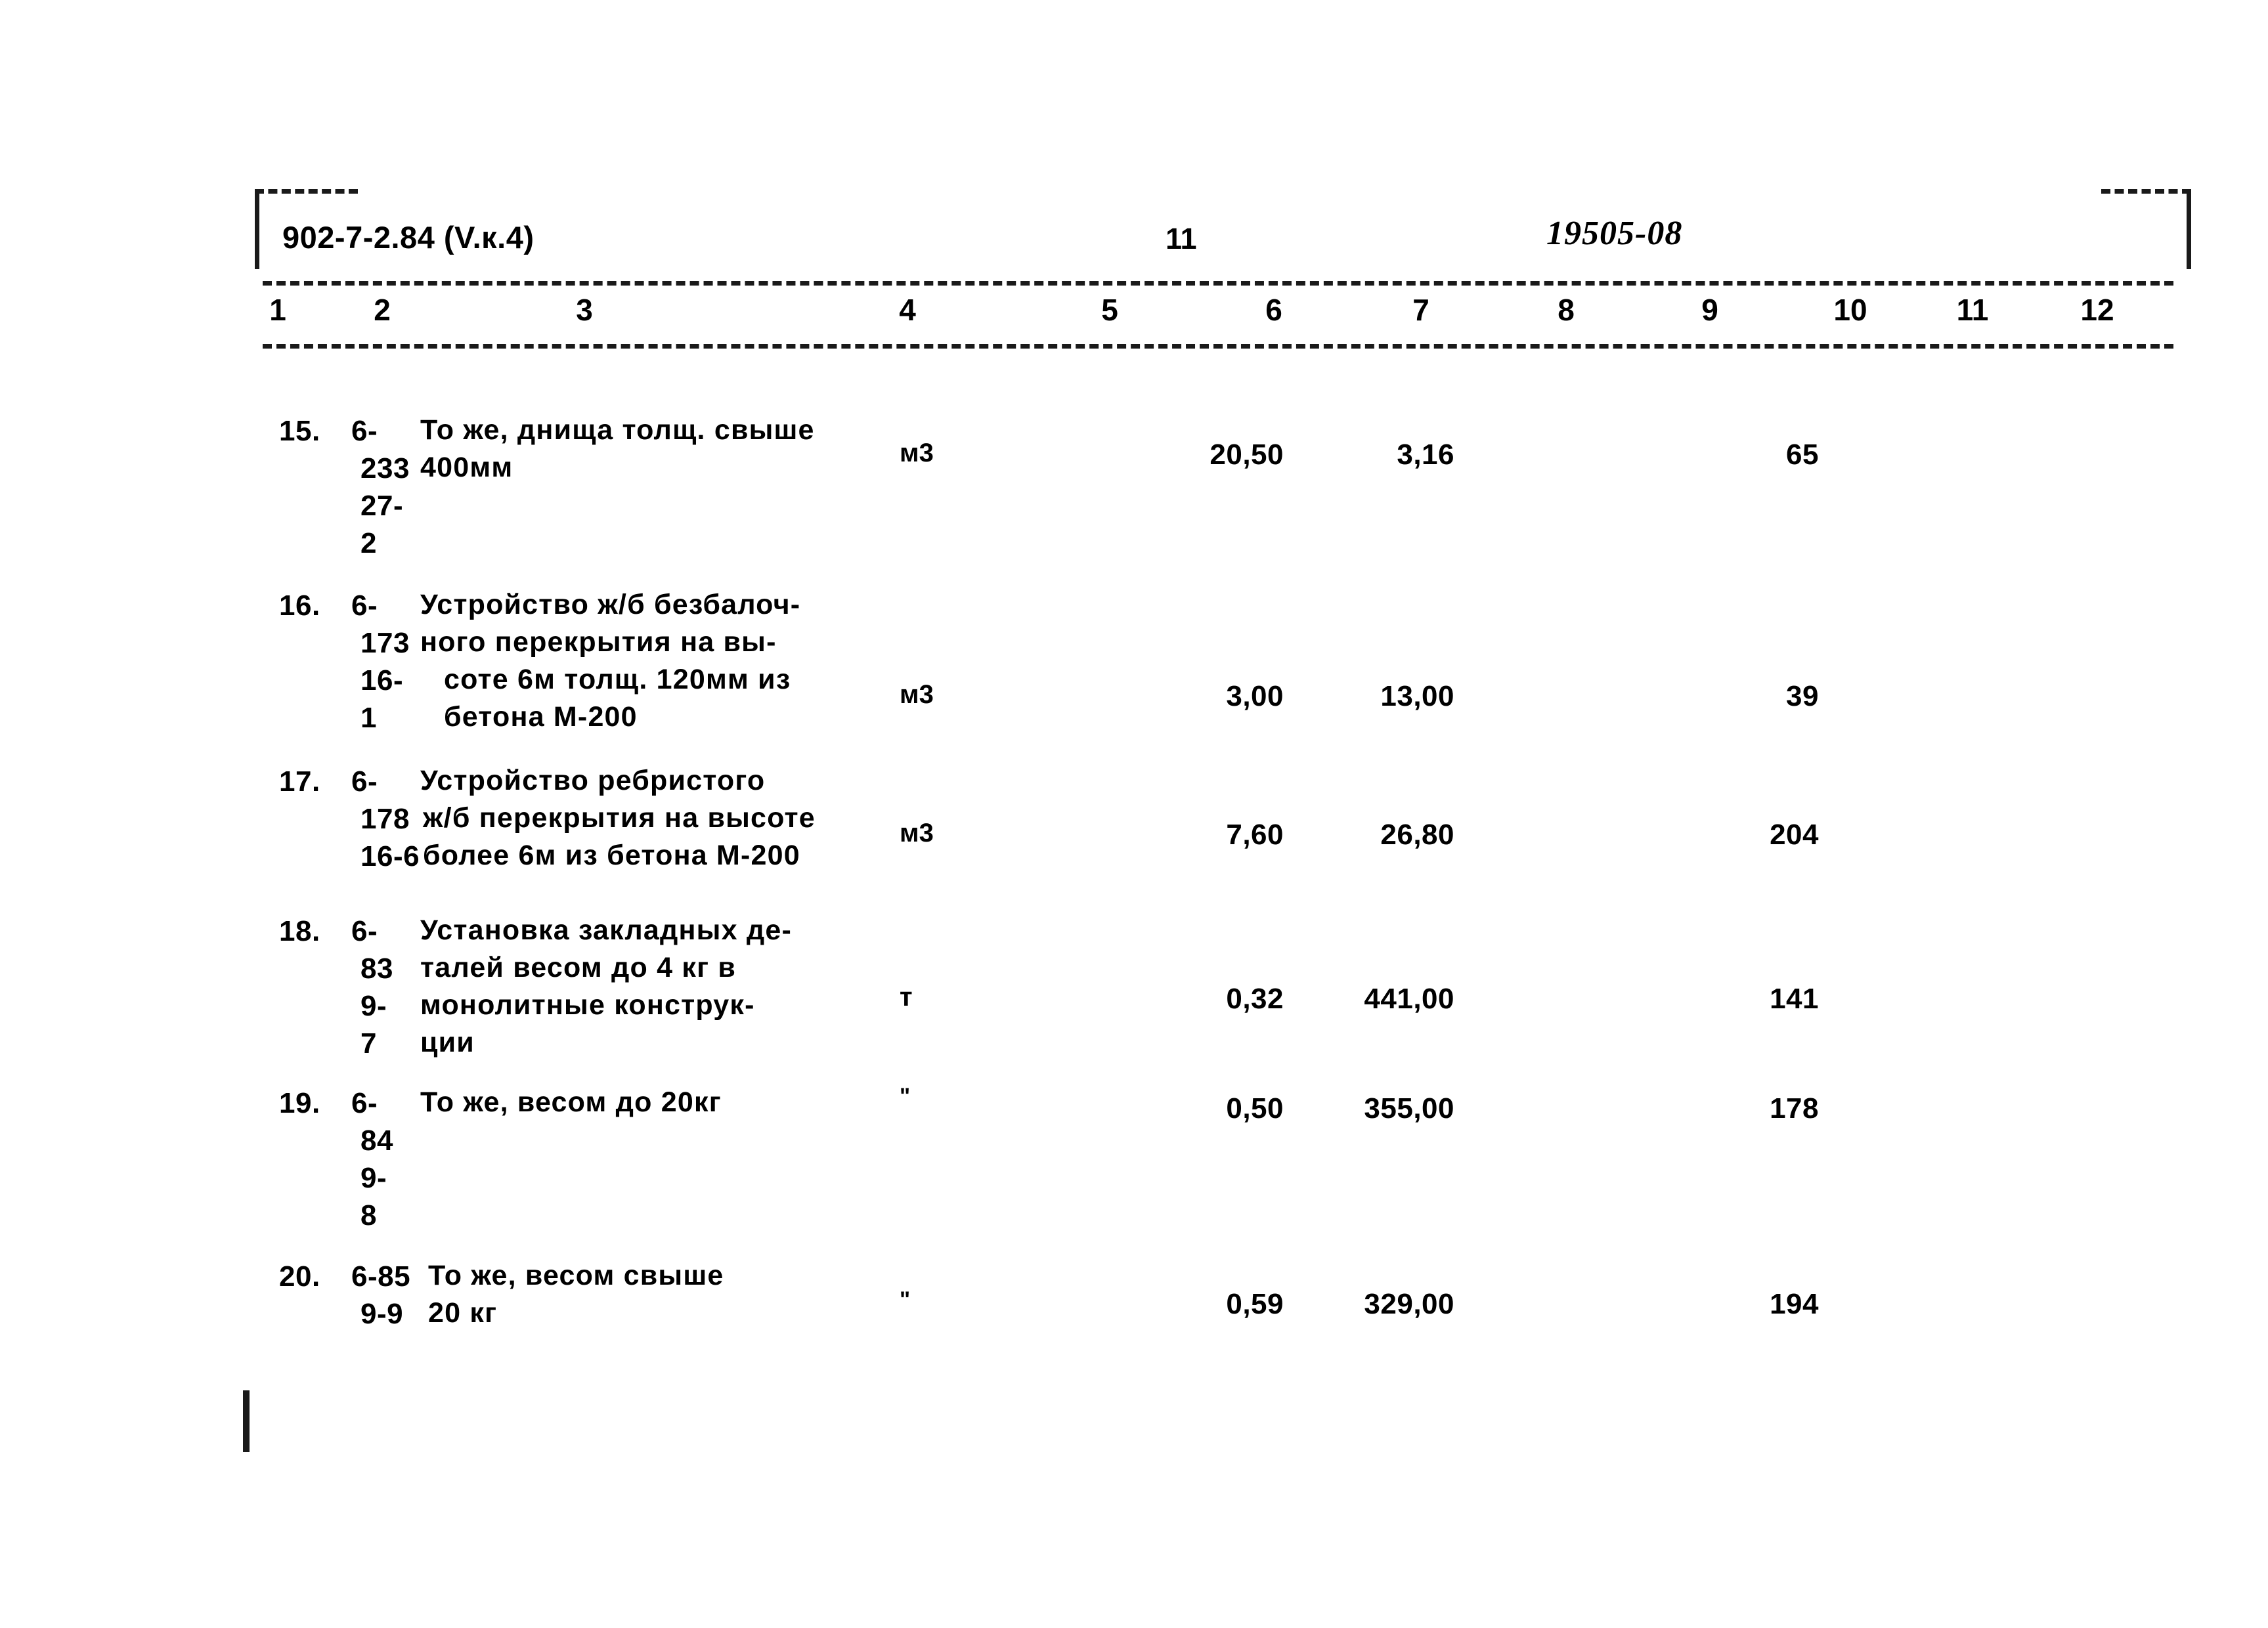  I want to click on row-code-line: 173, so click(385, 643).